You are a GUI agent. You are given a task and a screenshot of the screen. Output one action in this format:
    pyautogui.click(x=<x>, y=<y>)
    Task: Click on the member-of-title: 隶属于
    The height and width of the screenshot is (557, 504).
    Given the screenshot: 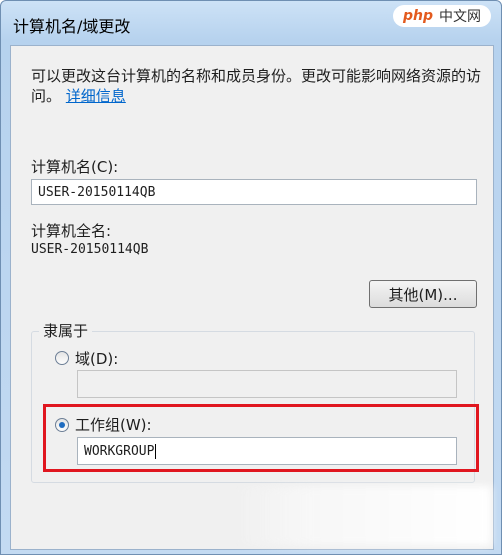 What is the action you would take?
    pyautogui.click(x=66, y=330)
    